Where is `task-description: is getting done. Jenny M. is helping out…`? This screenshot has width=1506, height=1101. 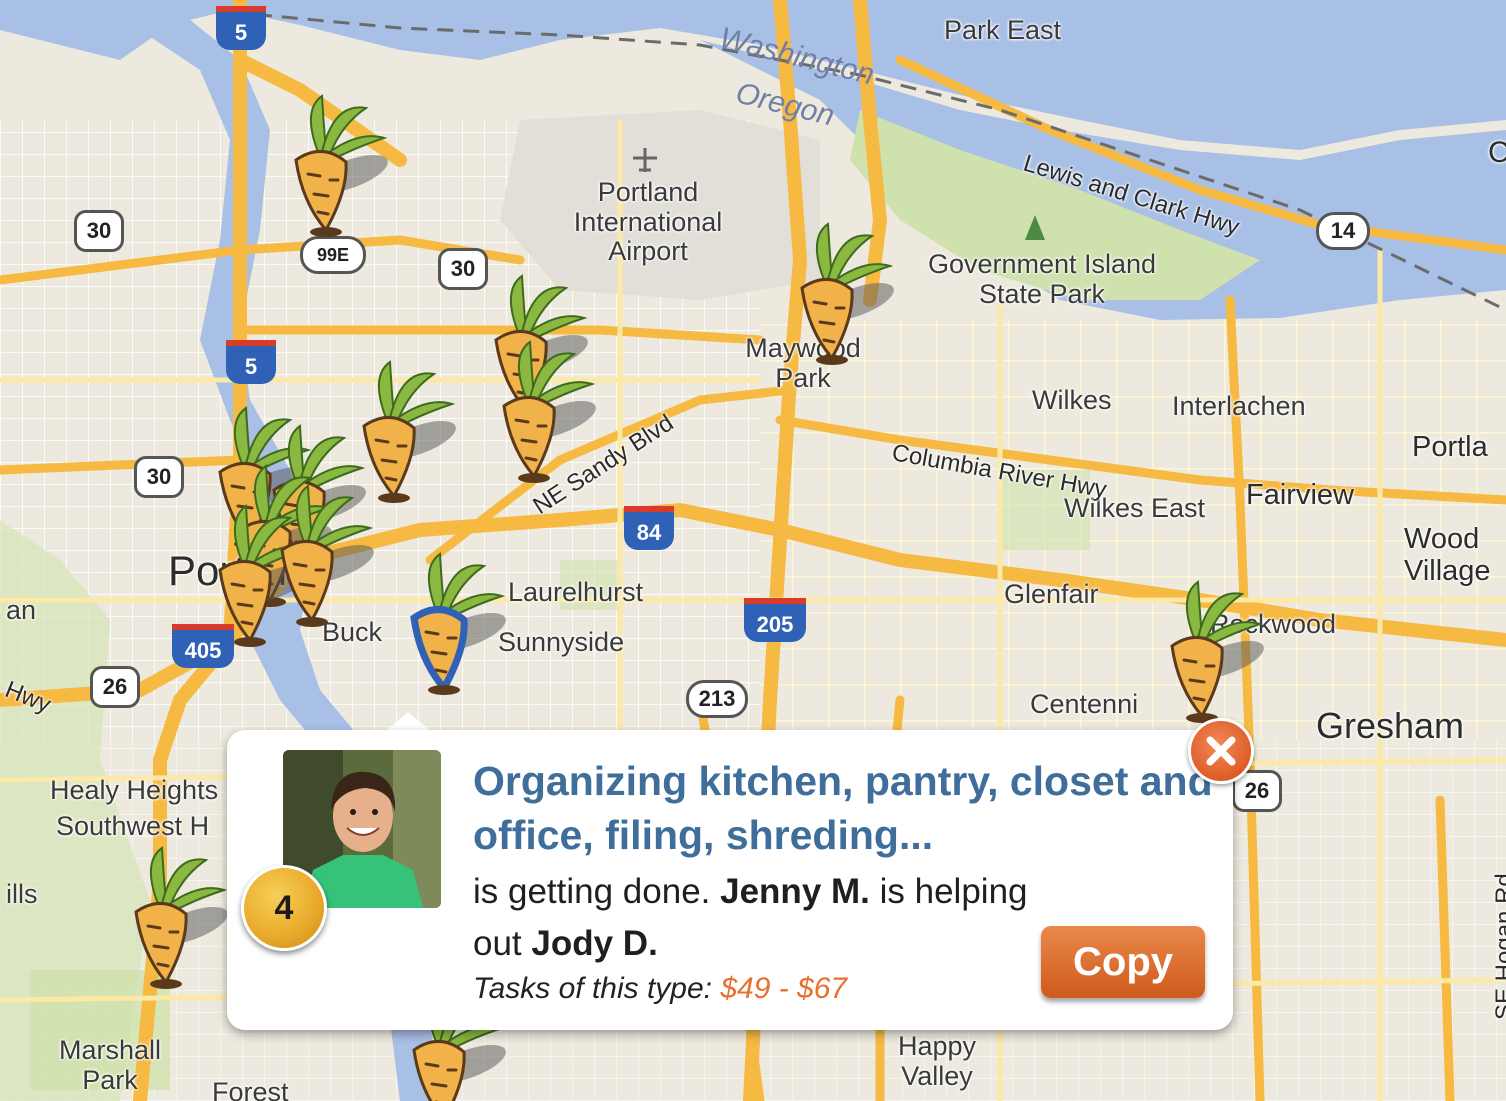
task-description: is getting done. Jenny M. is helping out… is located at coordinates (753, 918).